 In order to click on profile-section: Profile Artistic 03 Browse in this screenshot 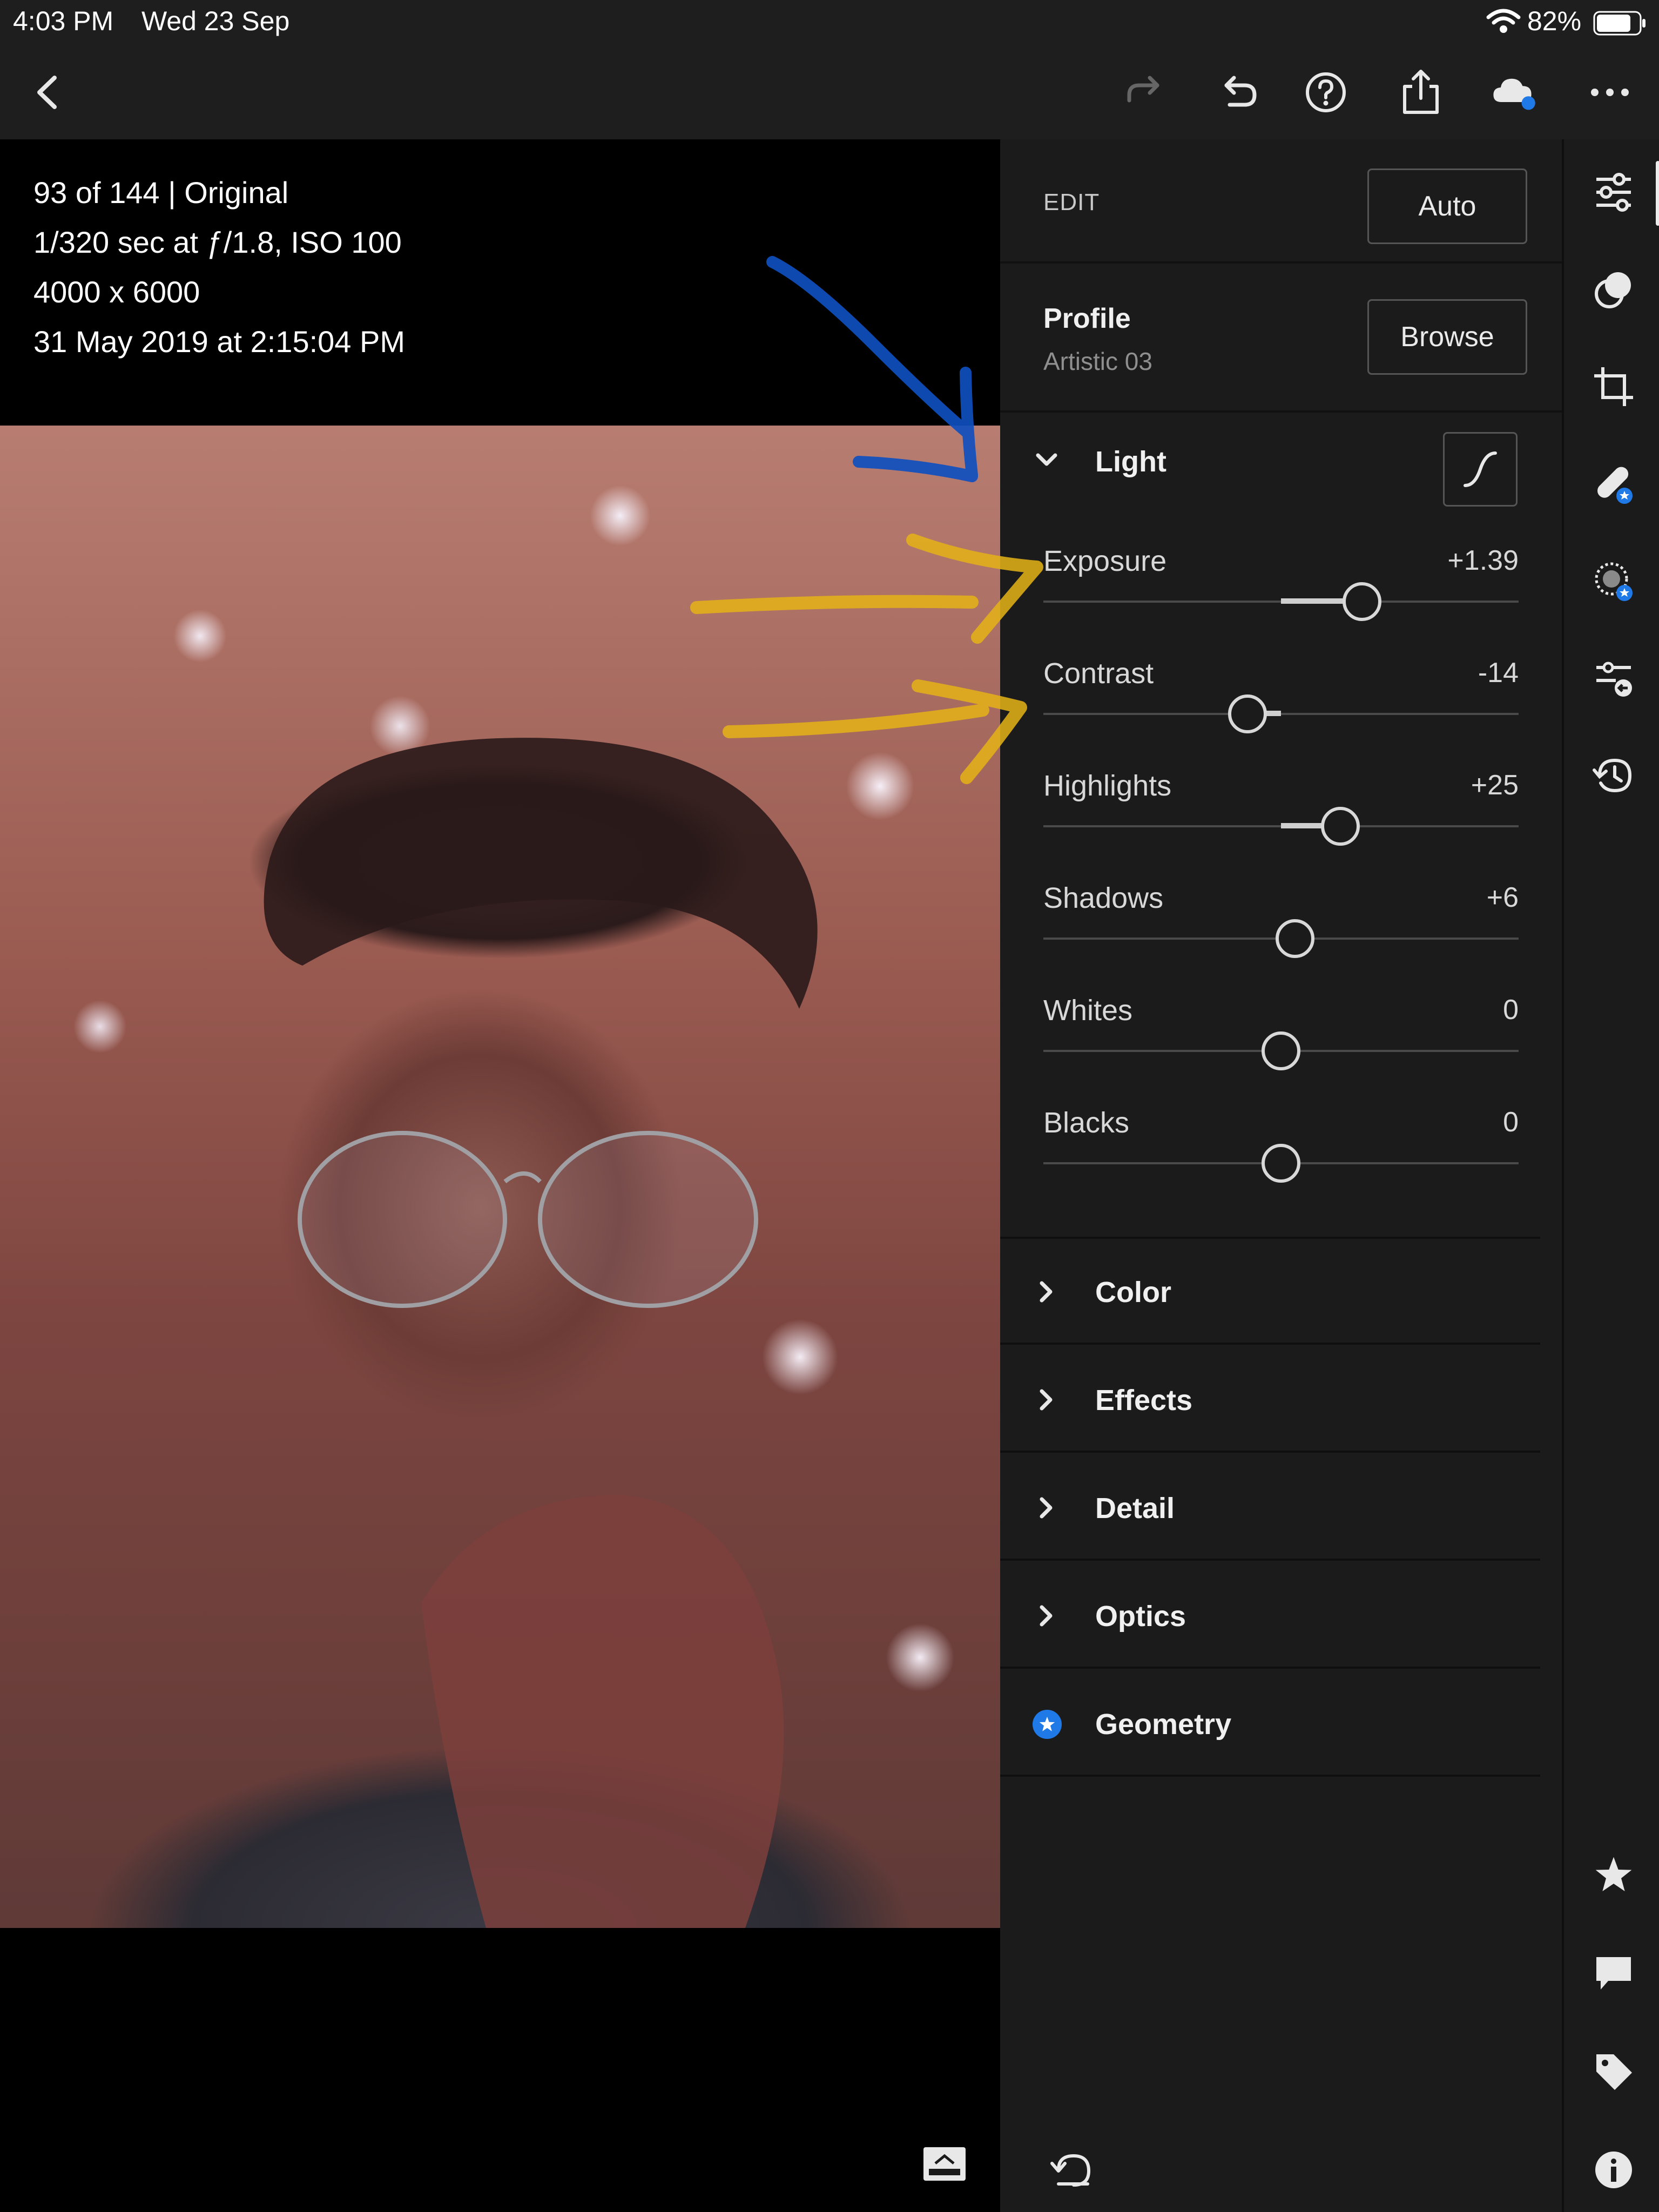, I will do `click(1281, 339)`.